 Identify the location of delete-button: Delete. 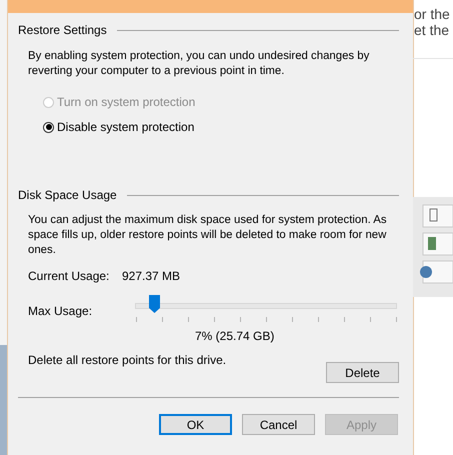
(362, 372).